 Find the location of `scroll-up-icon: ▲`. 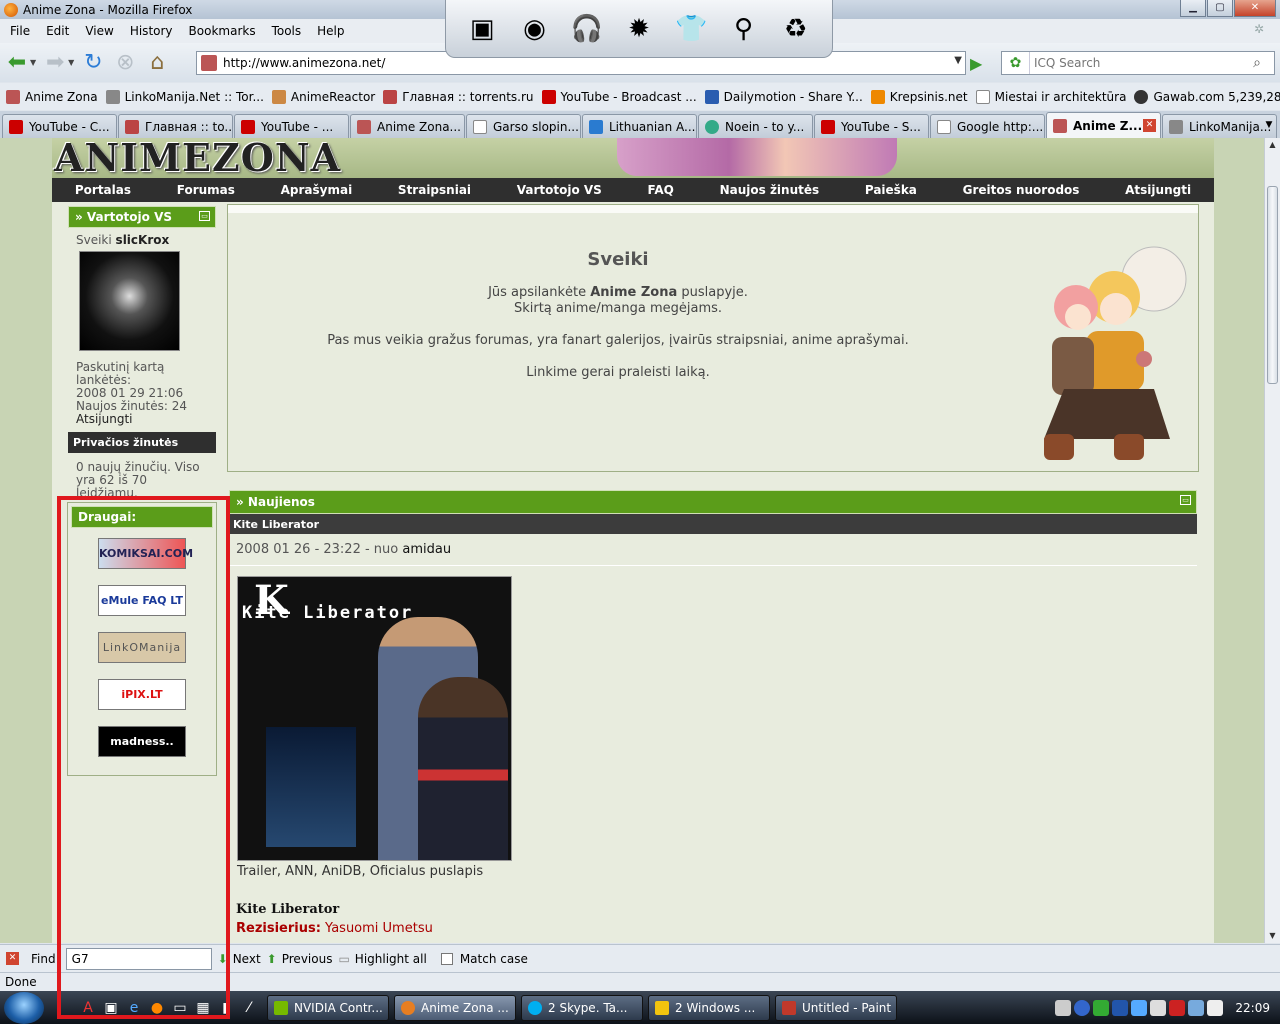

scroll-up-icon: ▲ is located at coordinates (1272, 145).